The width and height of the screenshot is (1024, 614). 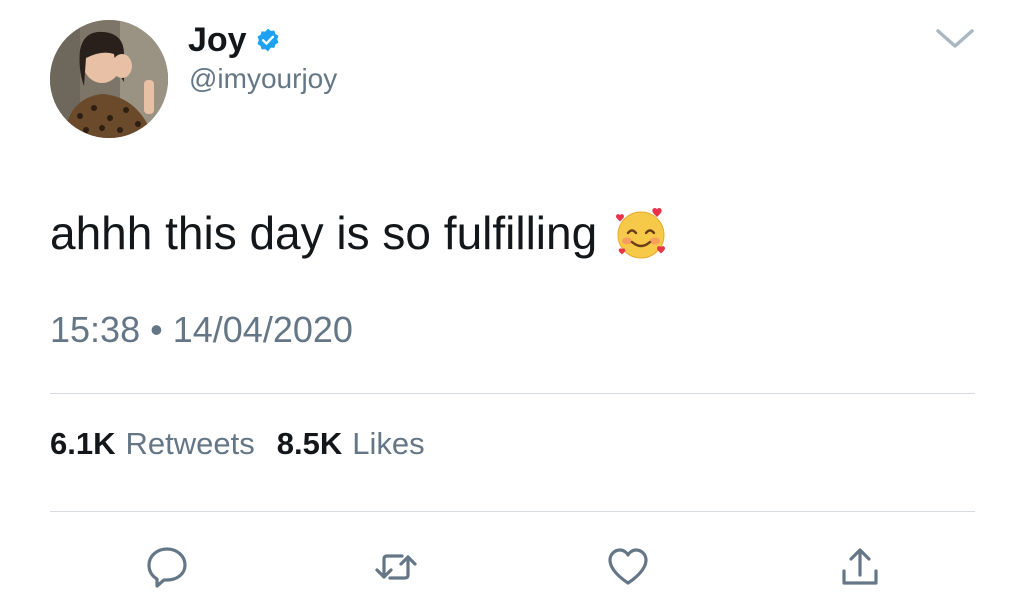 I want to click on retweets-count: 6.1K, so click(x=83, y=443).